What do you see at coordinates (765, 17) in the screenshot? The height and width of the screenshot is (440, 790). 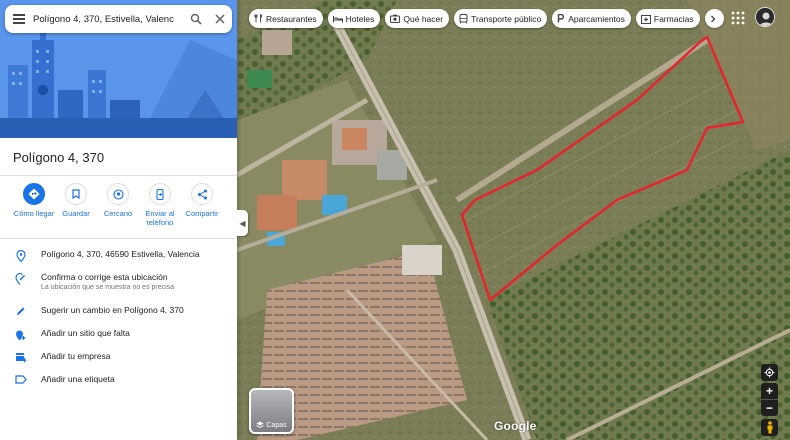 I see `avatar` at bounding box center [765, 17].